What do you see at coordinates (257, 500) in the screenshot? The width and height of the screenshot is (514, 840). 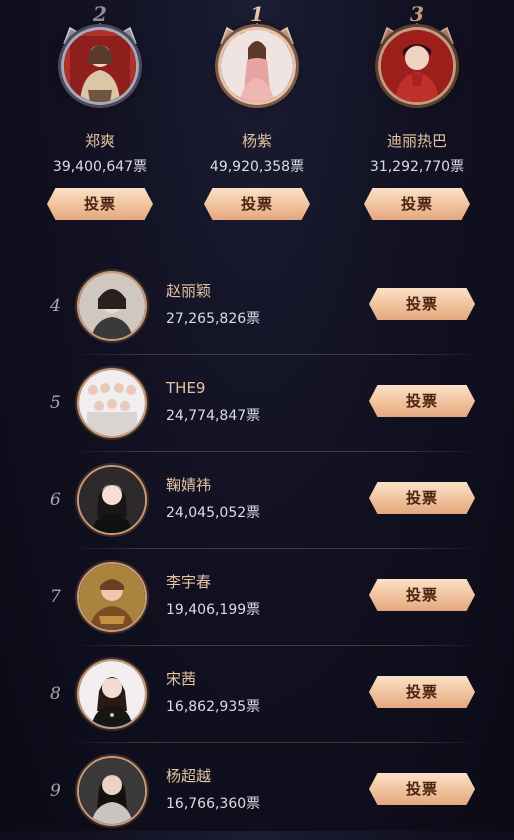 I see `list-item: 6 鞠婧祎 24,045,052票 投票` at bounding box center [257, 500].